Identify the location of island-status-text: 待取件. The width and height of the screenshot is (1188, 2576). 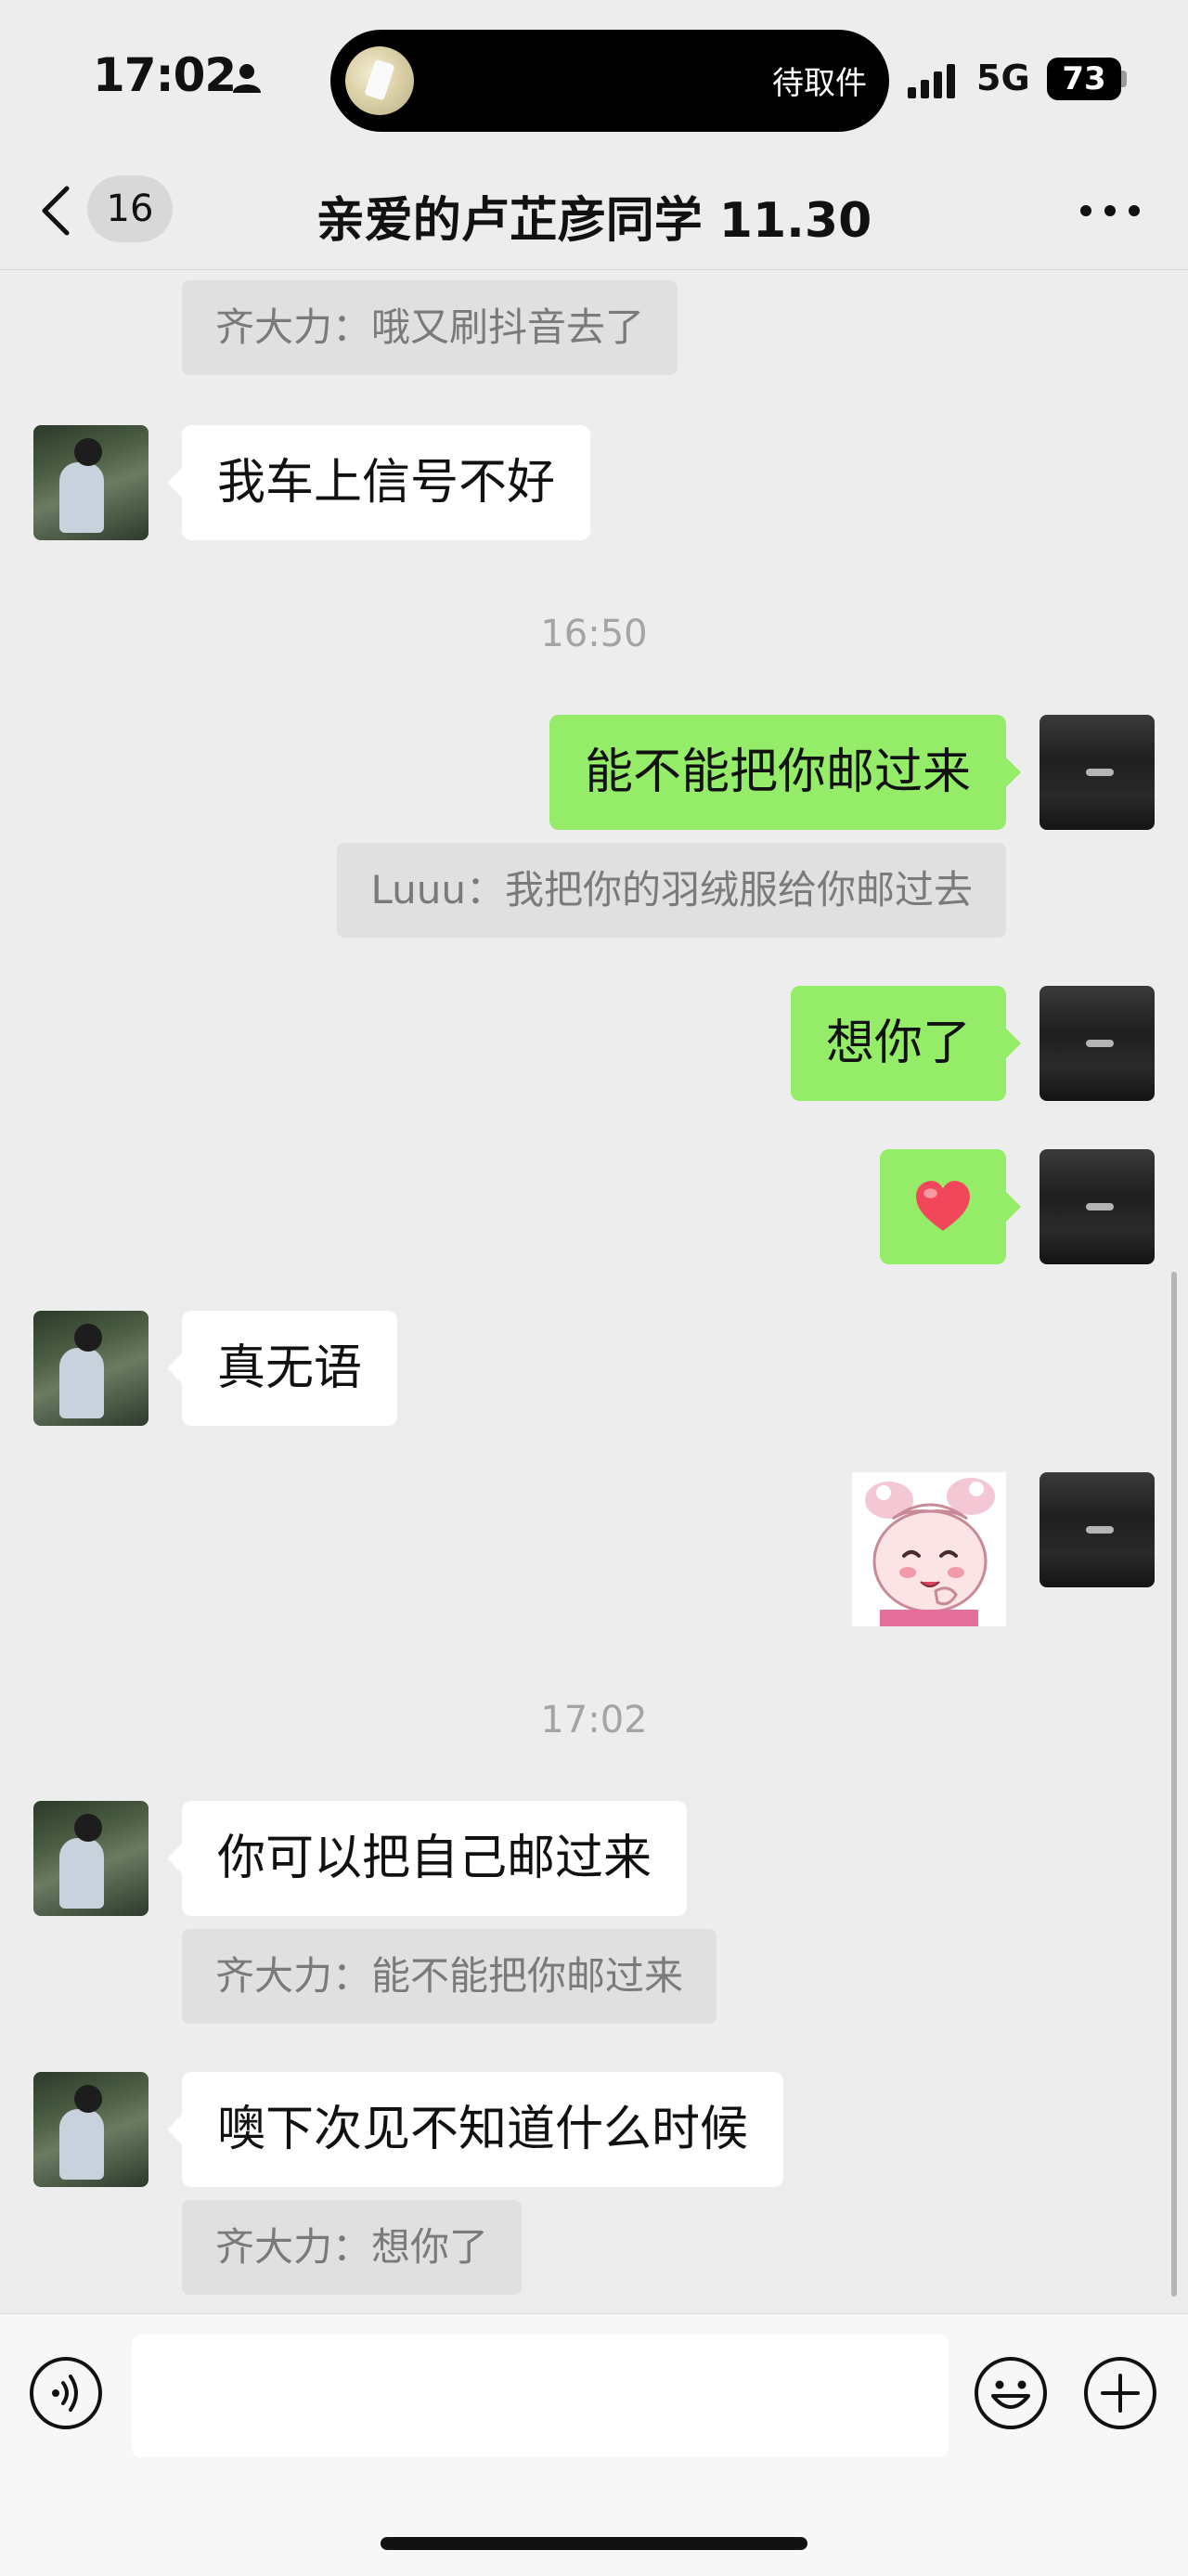
(819, 83).